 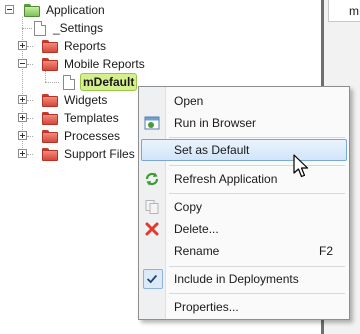 What do you see at coordinates (325, 251) in the screenshot?
I see `menu-item-shortcut: F2` at bounding box center [325, 251].